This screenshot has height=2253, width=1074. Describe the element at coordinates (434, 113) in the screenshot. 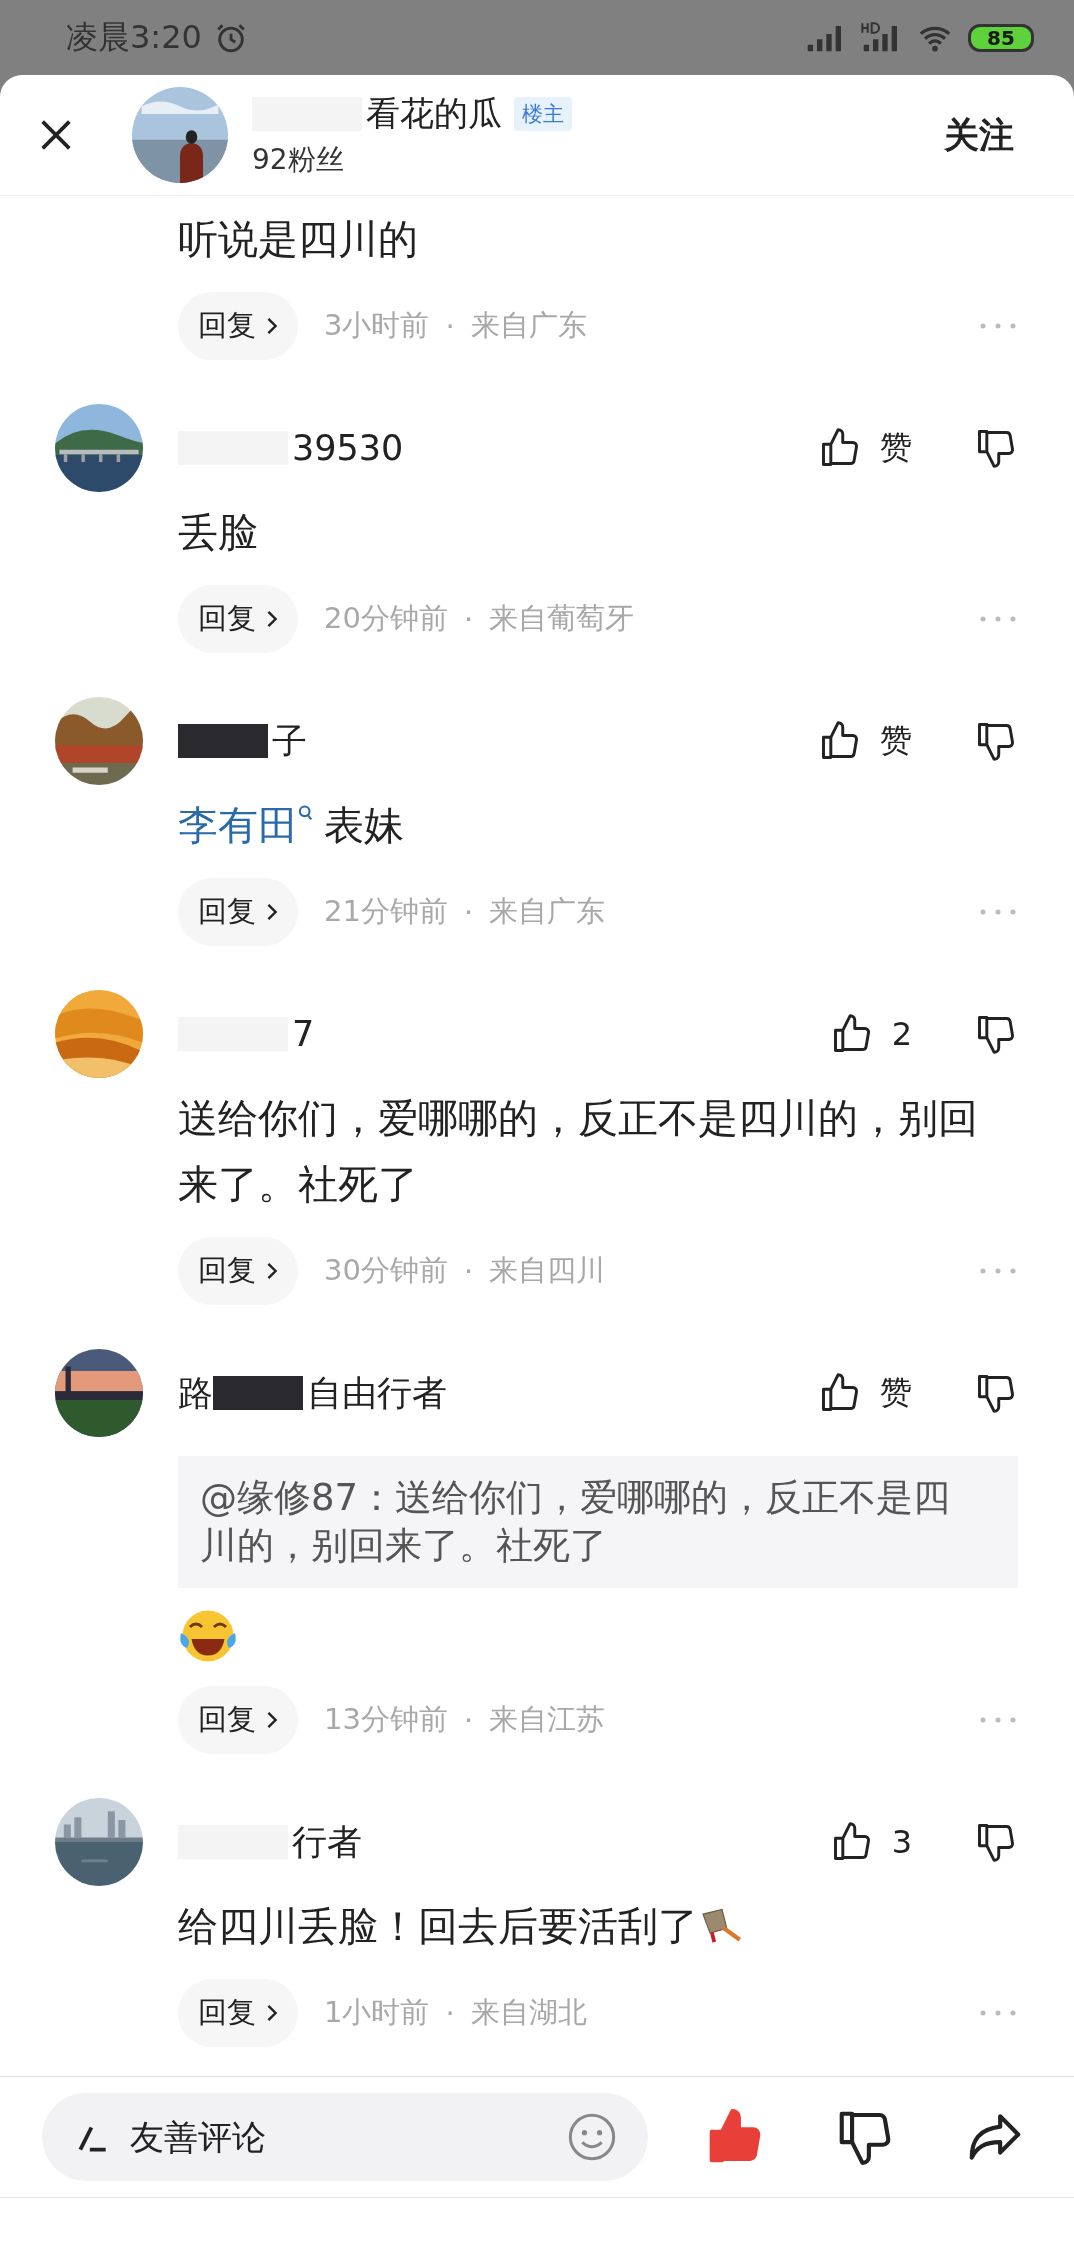

I see `author-name: 看花的瓜` at that location.